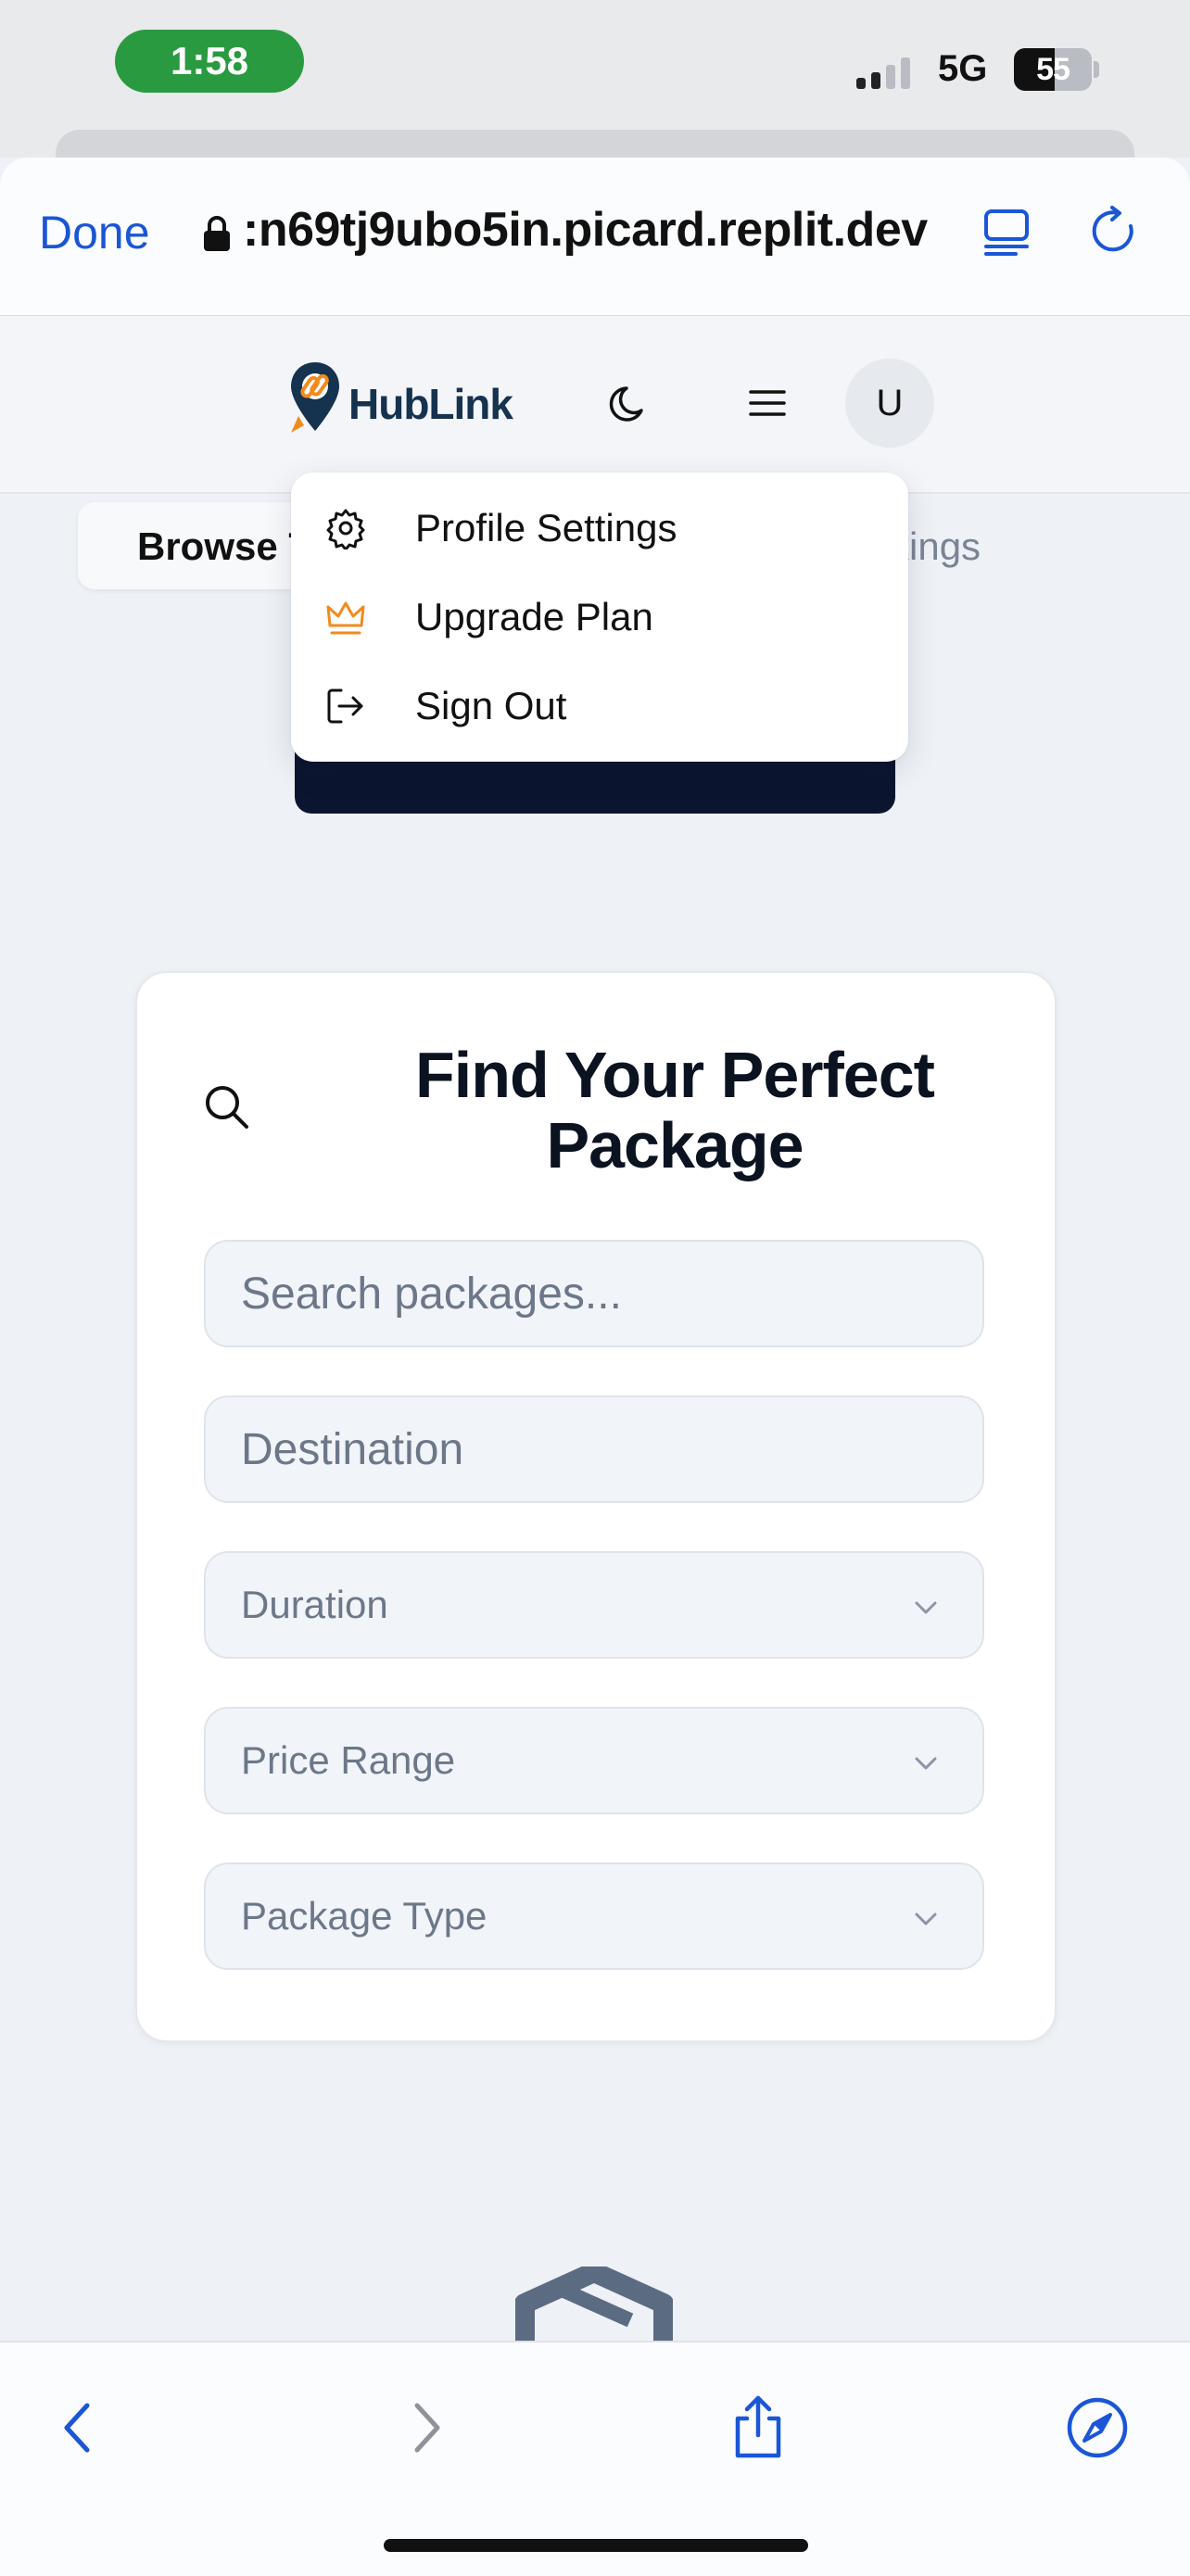 This screenshot has height=2576, width=1190. What do you see at coordinates (534, 616) in the screenshot?
I see `menu-item-label: Upgrade Plan` at bounding box center [534, 616].